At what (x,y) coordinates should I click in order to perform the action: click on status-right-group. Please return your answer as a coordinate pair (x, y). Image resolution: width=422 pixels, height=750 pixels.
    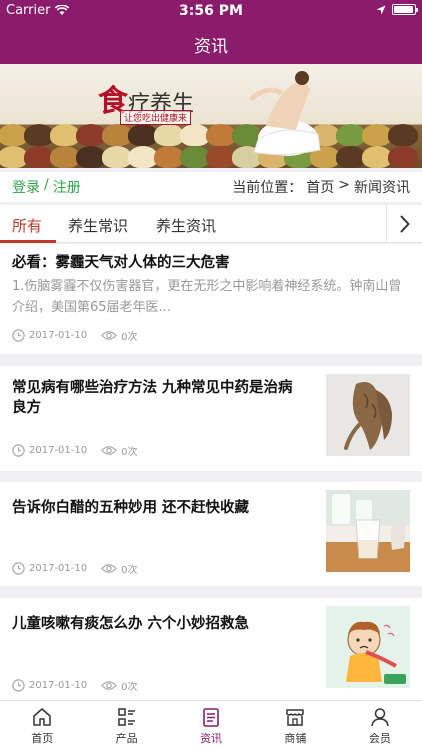
    Looking at the image, I should click on (397, 9).